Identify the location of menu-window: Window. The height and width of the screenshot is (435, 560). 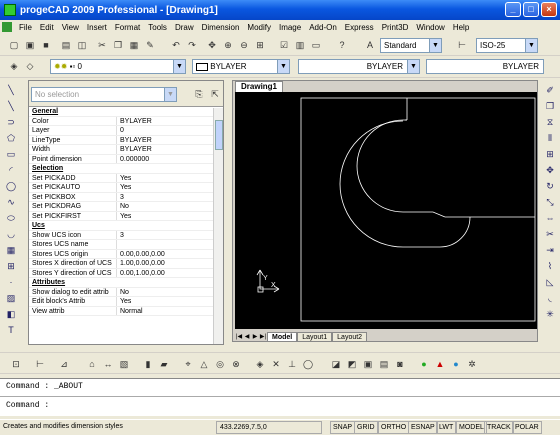
(430, 27).